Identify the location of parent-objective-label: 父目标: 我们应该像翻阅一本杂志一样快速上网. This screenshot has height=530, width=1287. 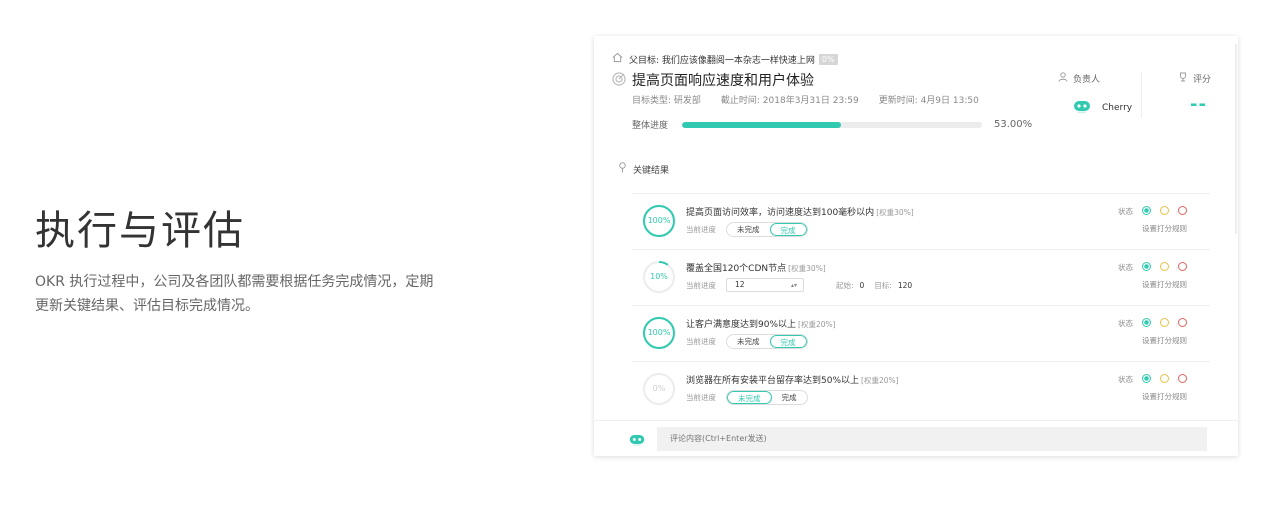
(722, 60).